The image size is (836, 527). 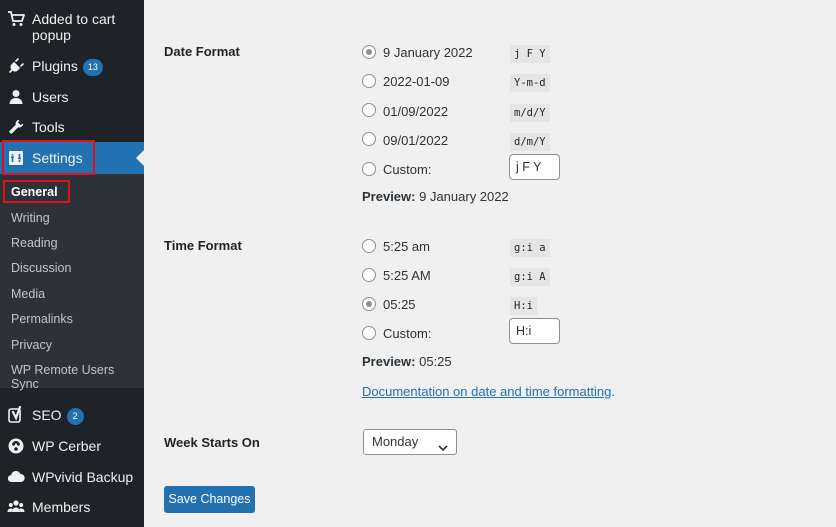 I want to click on chevron-down-icon, so click(x=443, y=449).